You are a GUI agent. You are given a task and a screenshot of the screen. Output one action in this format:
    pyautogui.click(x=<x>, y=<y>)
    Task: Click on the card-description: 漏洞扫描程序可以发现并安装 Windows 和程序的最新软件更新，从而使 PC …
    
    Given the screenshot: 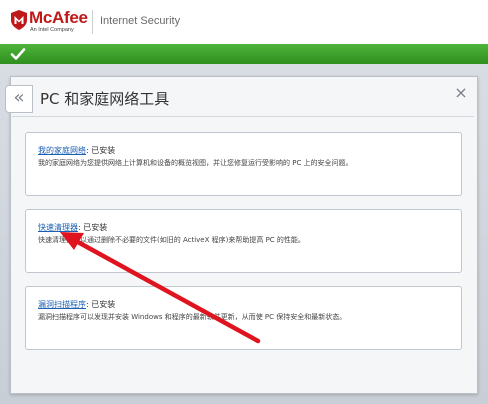 What is the action you would take?
    pyautogui.click(x=192, y=317)
    